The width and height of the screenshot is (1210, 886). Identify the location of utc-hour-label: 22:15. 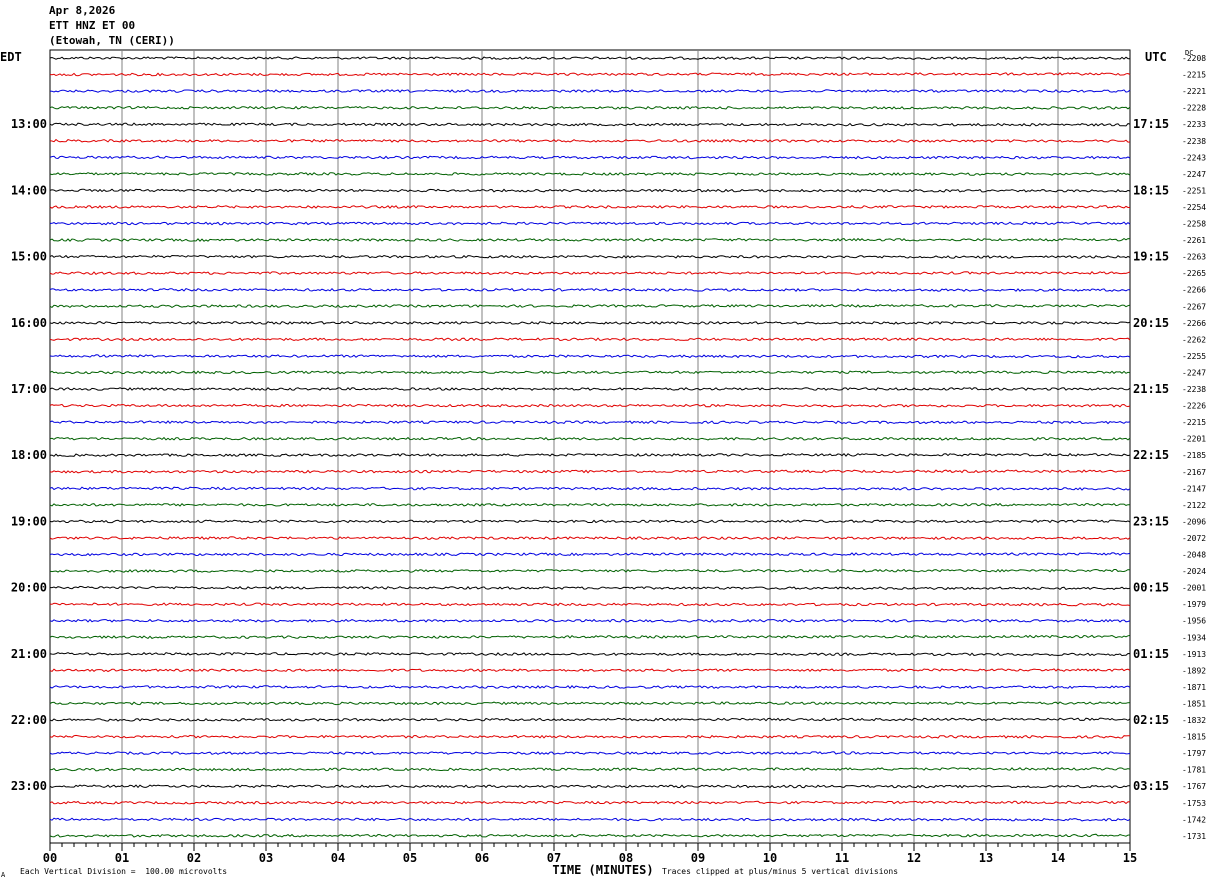
(1151, 455).